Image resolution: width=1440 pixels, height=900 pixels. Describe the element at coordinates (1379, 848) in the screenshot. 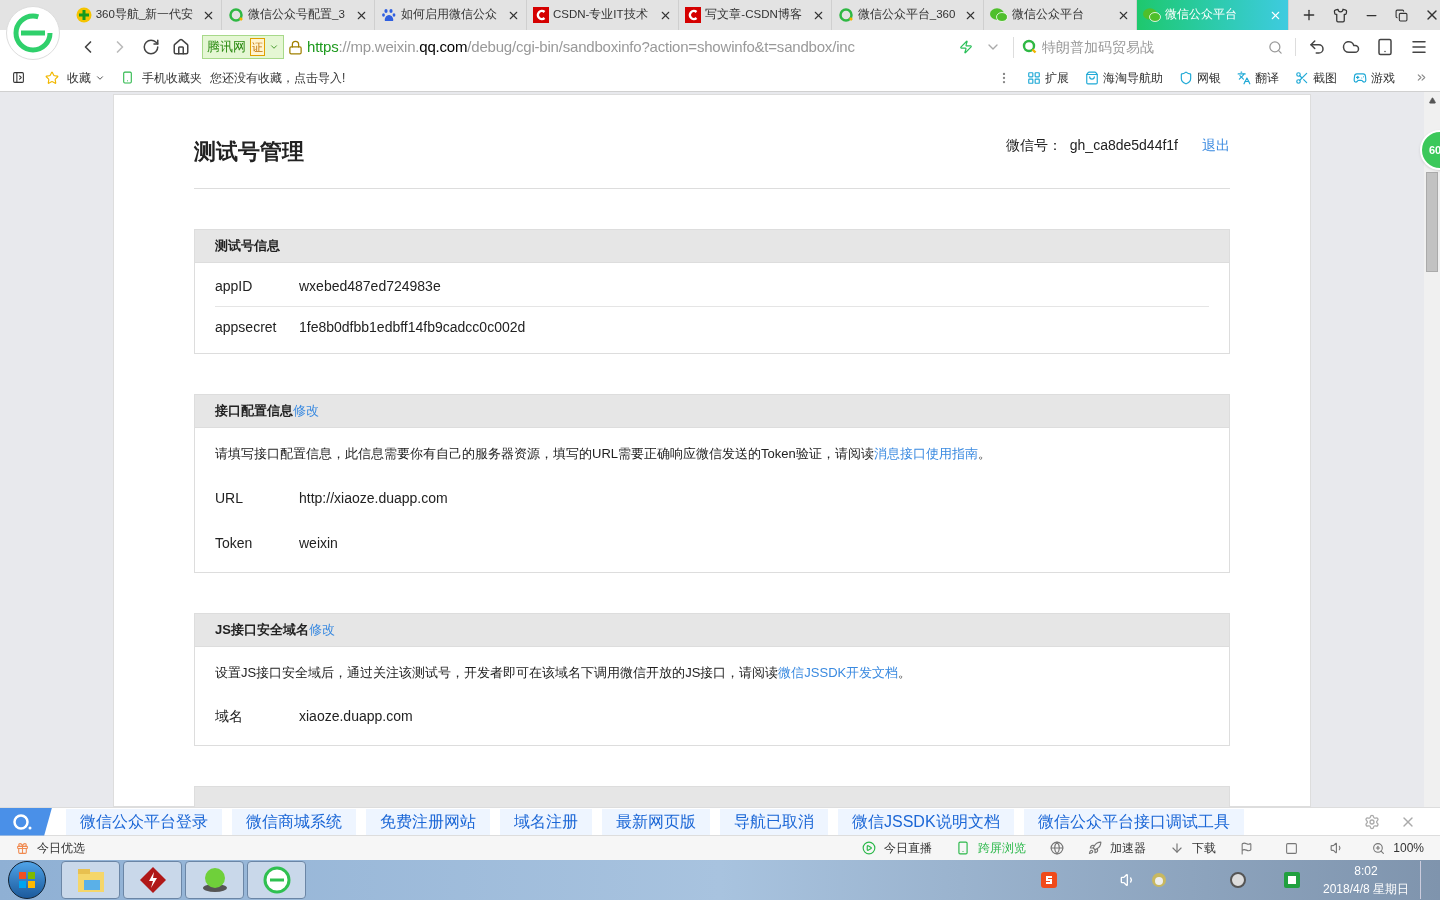

I see `zoom-icon` at that location.